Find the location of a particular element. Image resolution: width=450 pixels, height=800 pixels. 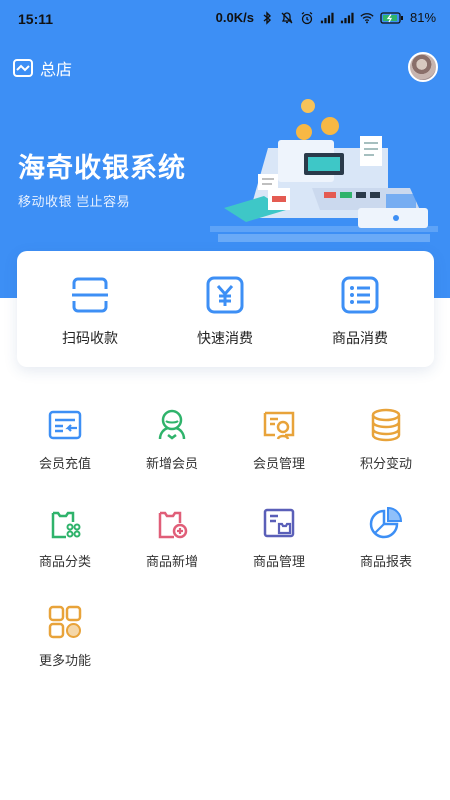

battery-percent: 81% is located at coordinates (422, 17).